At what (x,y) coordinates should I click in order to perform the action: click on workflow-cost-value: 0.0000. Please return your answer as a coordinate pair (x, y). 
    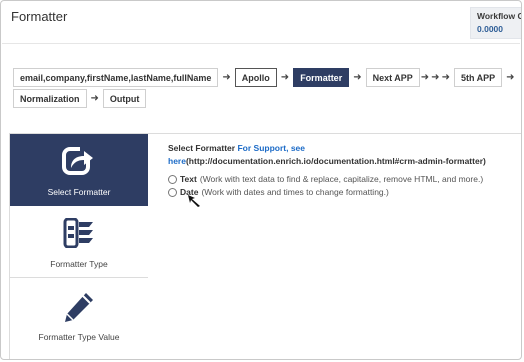
    Looking at the image, I should click on (490, 29).